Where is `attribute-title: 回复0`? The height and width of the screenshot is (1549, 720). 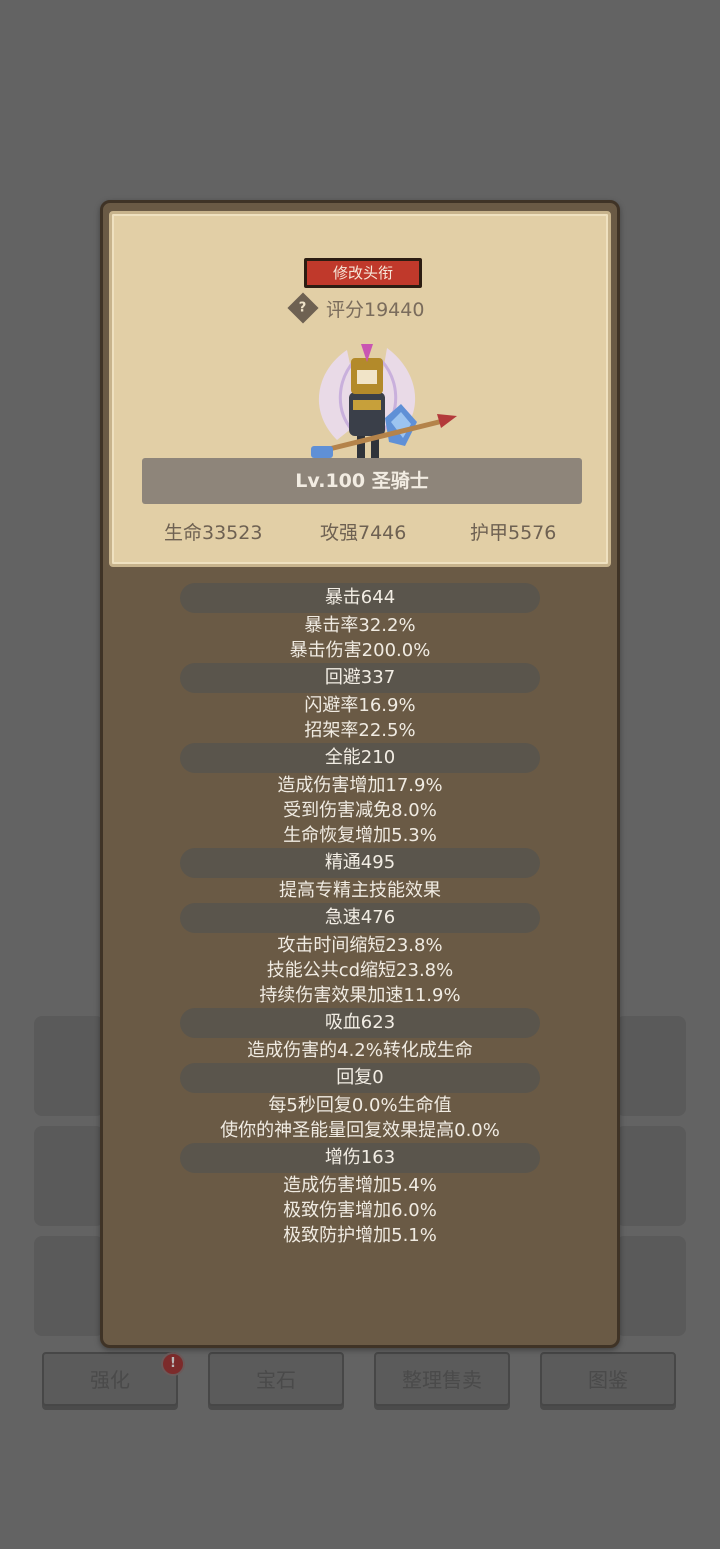 attribute-title: 回复0 is located at coordinates (360, 1078).